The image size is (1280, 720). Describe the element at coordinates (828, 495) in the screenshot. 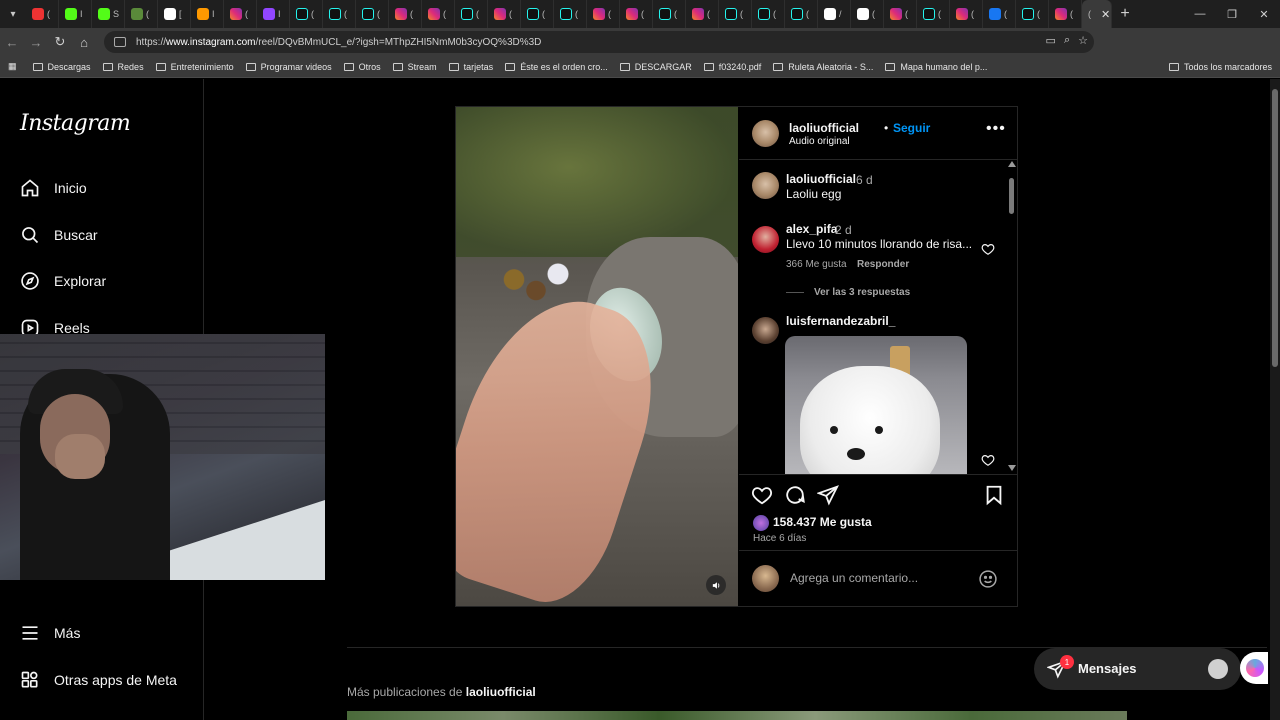

I see `share-icon` at that location.